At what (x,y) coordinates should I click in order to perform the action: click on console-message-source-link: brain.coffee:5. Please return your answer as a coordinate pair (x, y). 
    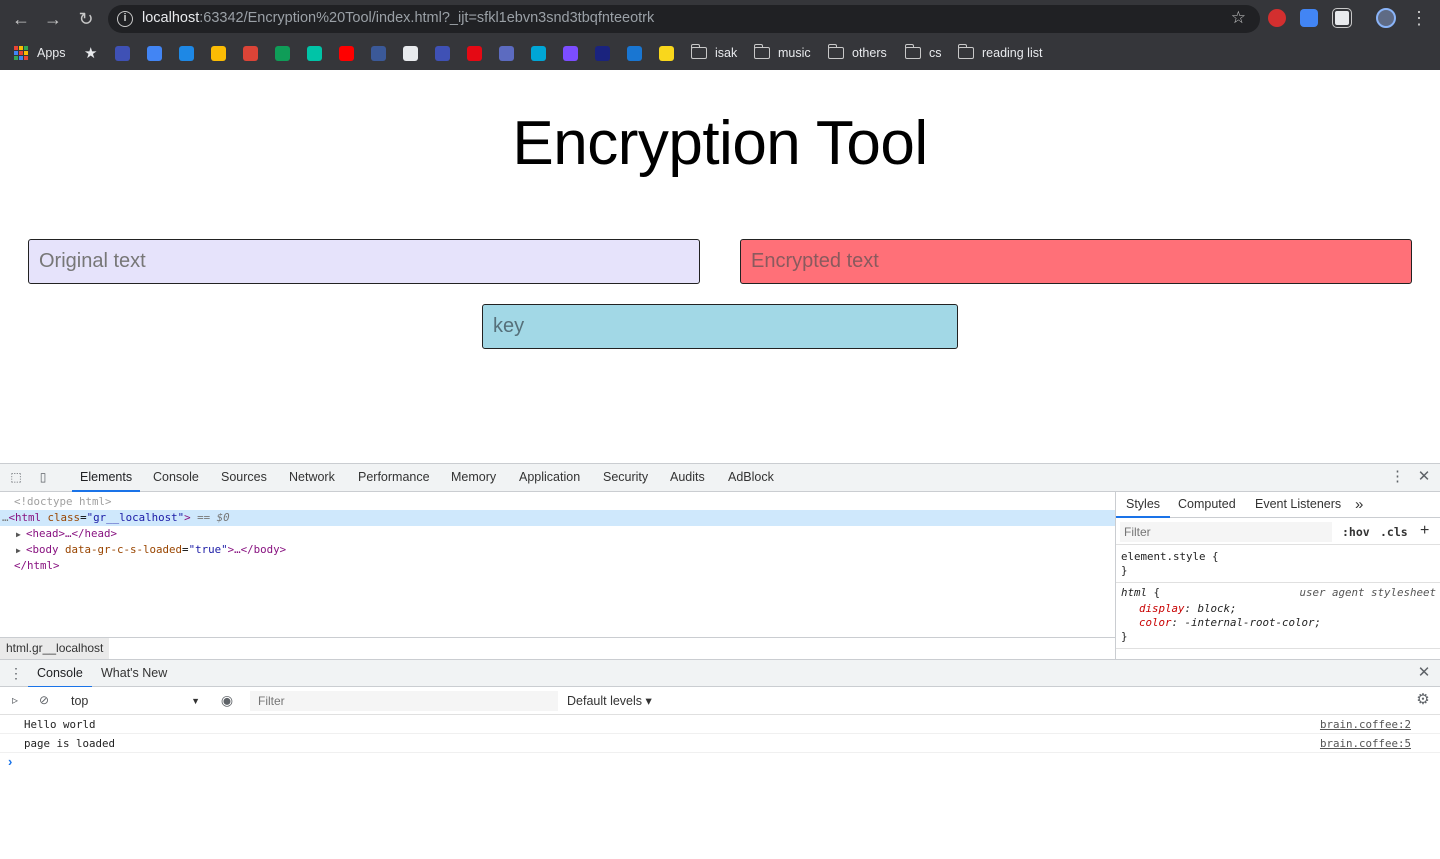
    Looking at the image, I should click on (1365, 743).